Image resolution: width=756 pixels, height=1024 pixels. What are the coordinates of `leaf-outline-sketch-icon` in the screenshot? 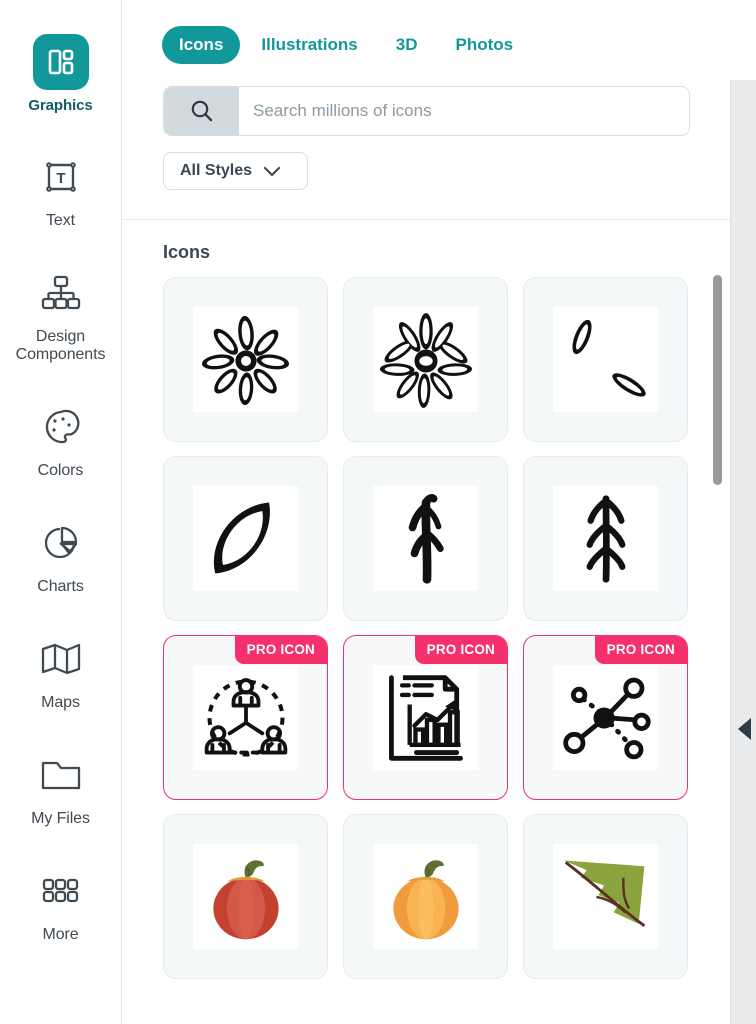 It's located at (241, 538).